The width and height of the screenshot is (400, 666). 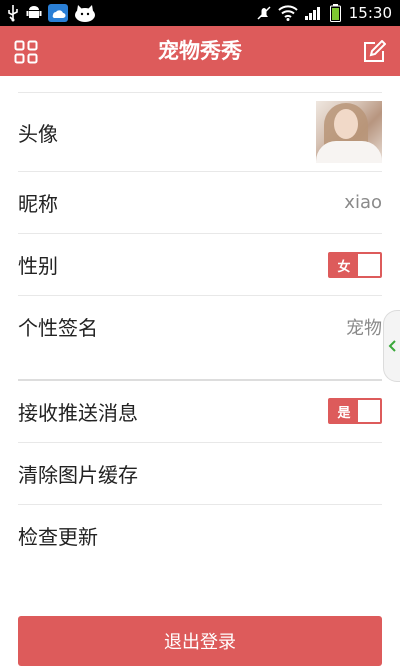 I want to click on avatar-row: 头像, so click(x=200, y=132).